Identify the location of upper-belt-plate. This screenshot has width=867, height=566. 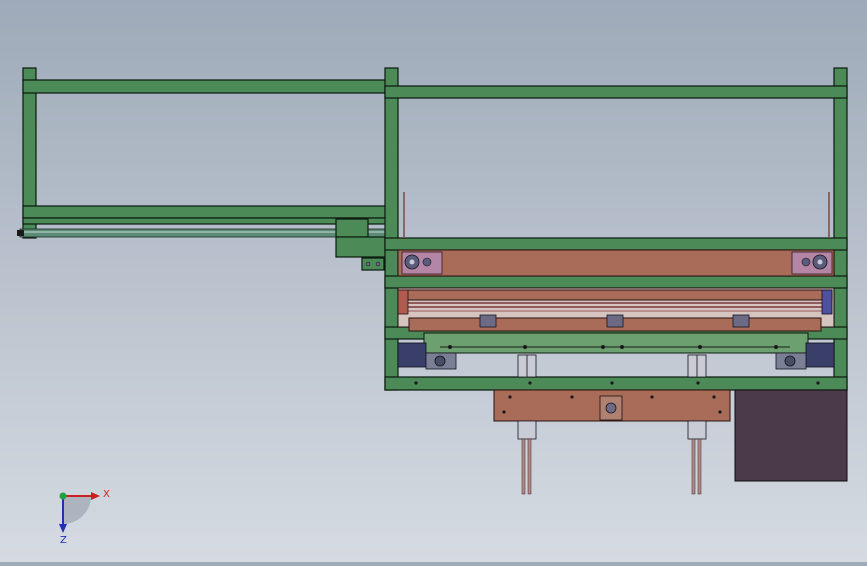
(616, 263).